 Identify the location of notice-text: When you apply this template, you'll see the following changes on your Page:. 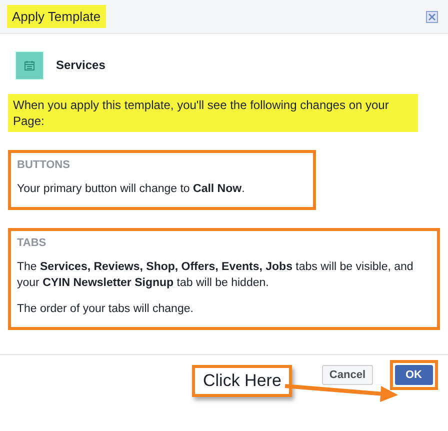
(213, 113).